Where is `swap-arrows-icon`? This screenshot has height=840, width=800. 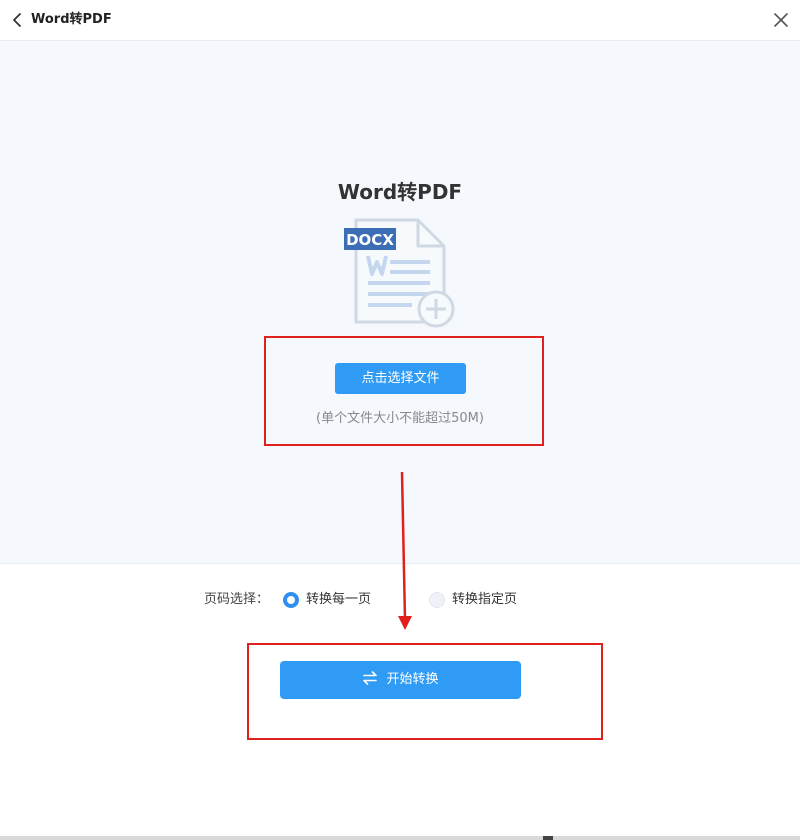 swap-arrows-icon is located at coordinates (370, 678).